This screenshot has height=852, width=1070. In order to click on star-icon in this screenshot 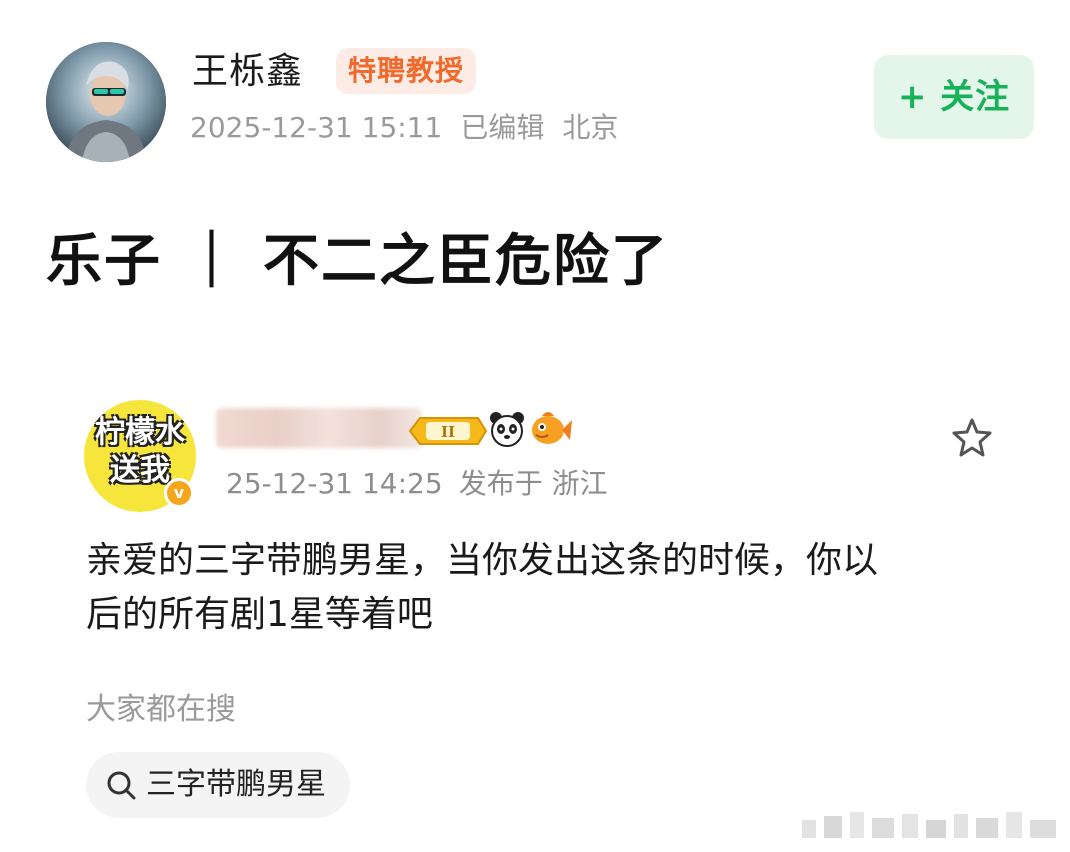, I will do `click(972, 438)`.